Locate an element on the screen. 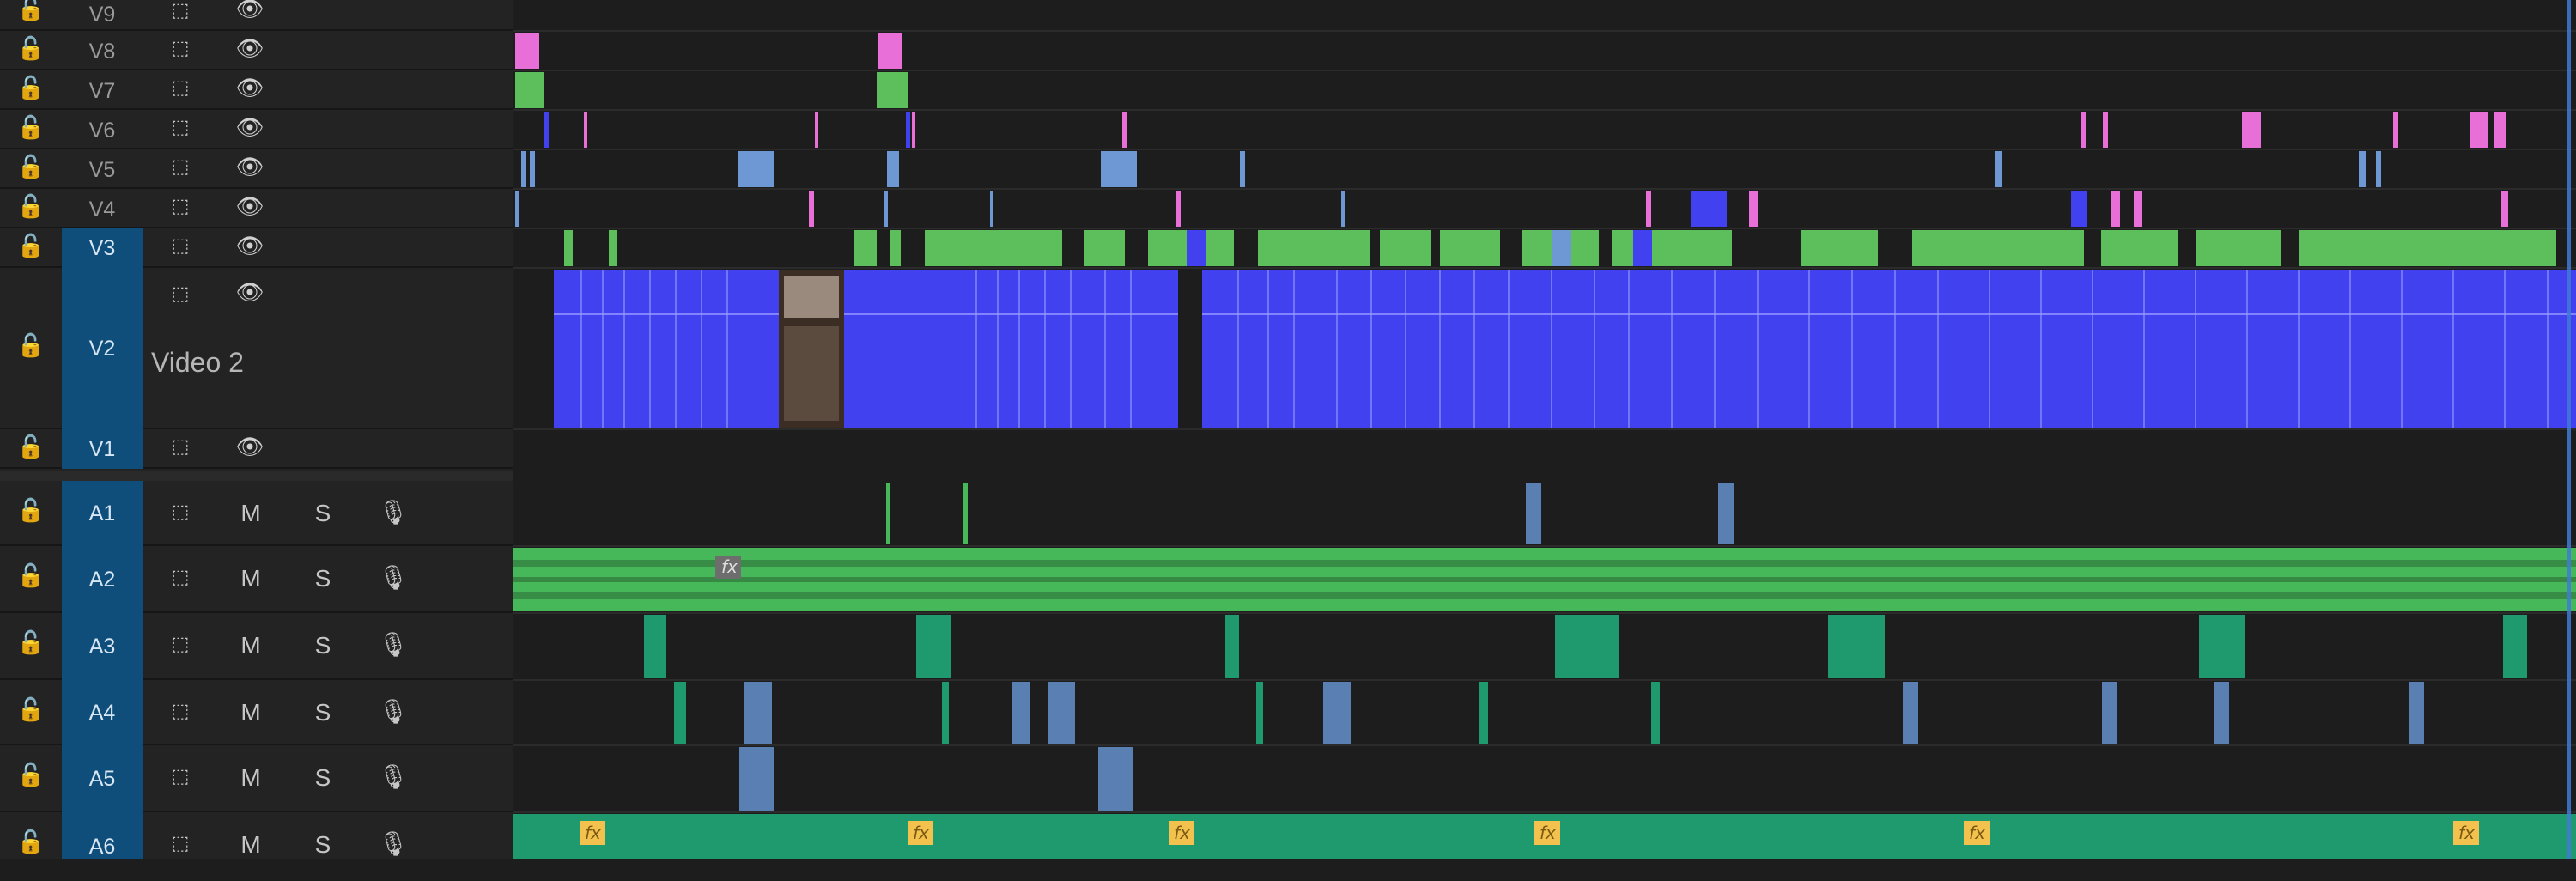 This screenshot has width=2576, height=881. track-name-a2: A2 is located at coordinates (102, 579).